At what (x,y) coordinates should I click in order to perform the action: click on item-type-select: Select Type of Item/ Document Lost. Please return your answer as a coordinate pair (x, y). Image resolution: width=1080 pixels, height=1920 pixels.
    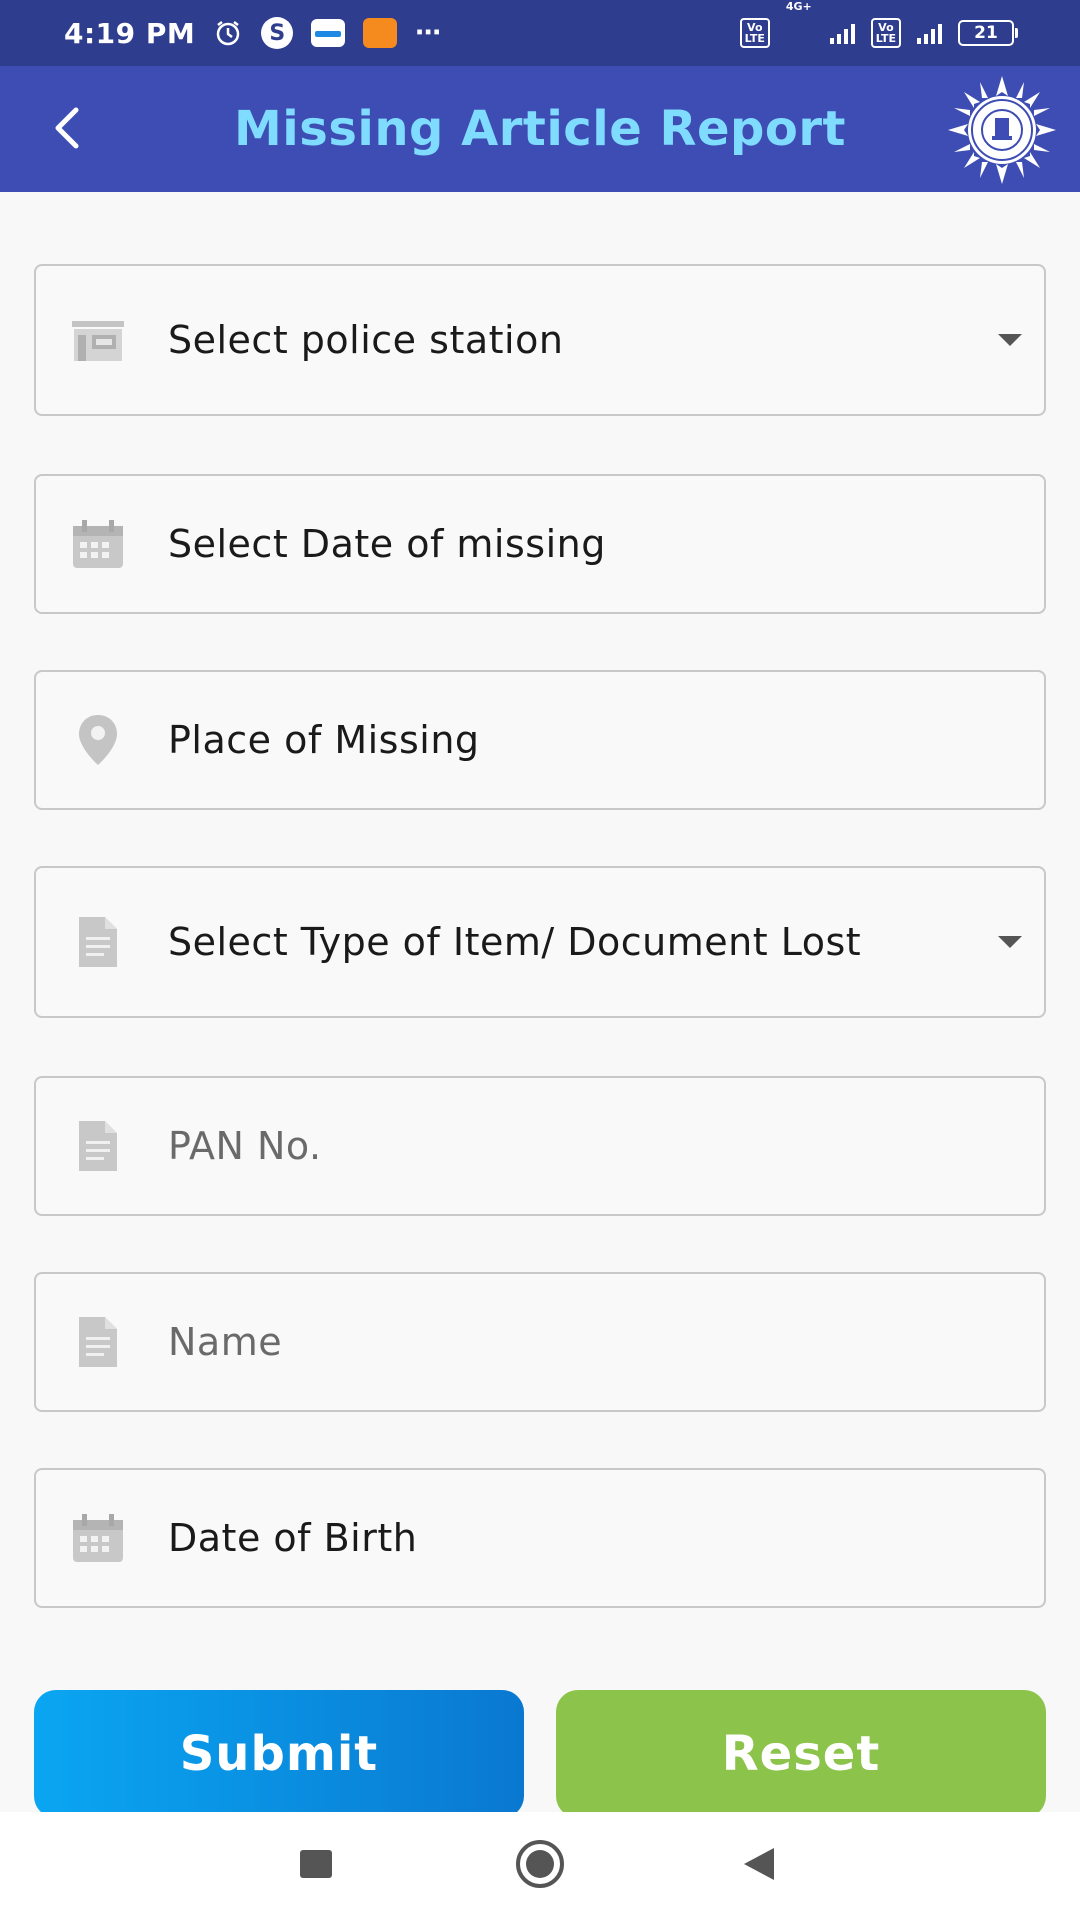
    Looking at the image, I should click on (540, 942).